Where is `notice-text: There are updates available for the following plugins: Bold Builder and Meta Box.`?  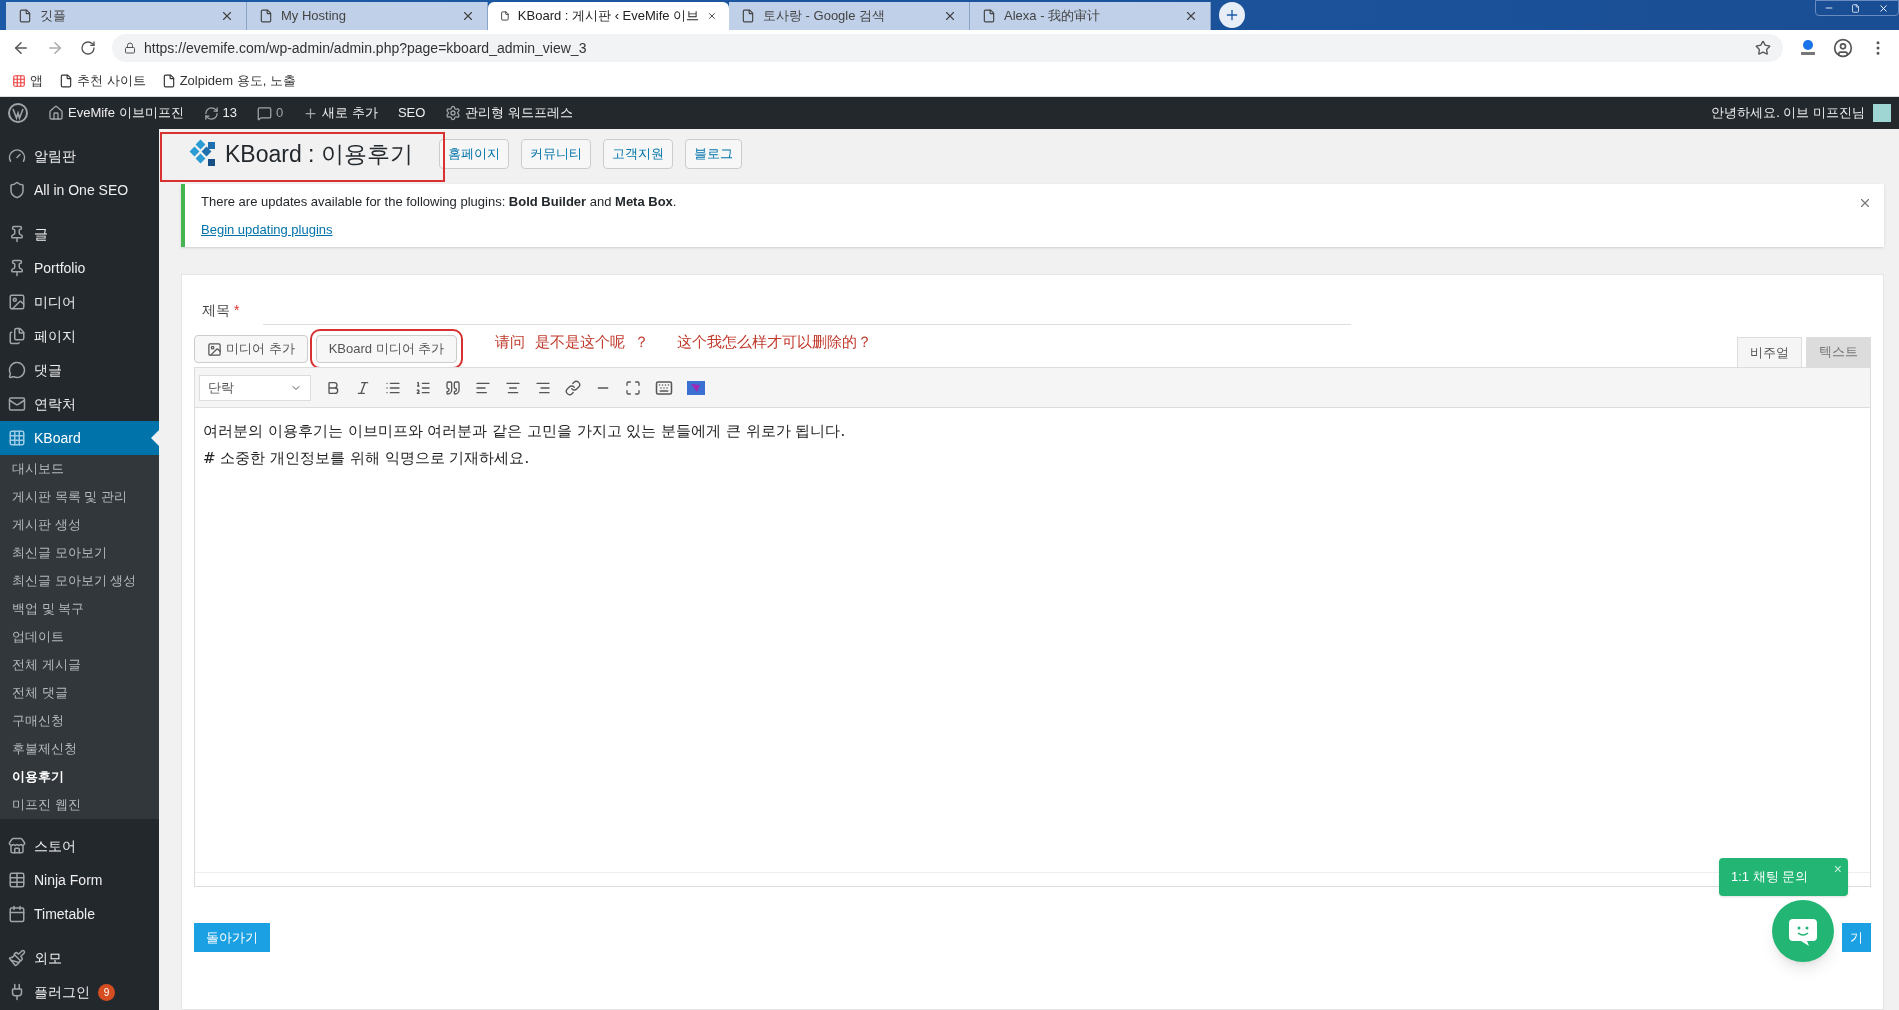
notice-text: There are updates available for the following plugins: Bold Builder and Meta Box. is located at coordinates (439, 202).